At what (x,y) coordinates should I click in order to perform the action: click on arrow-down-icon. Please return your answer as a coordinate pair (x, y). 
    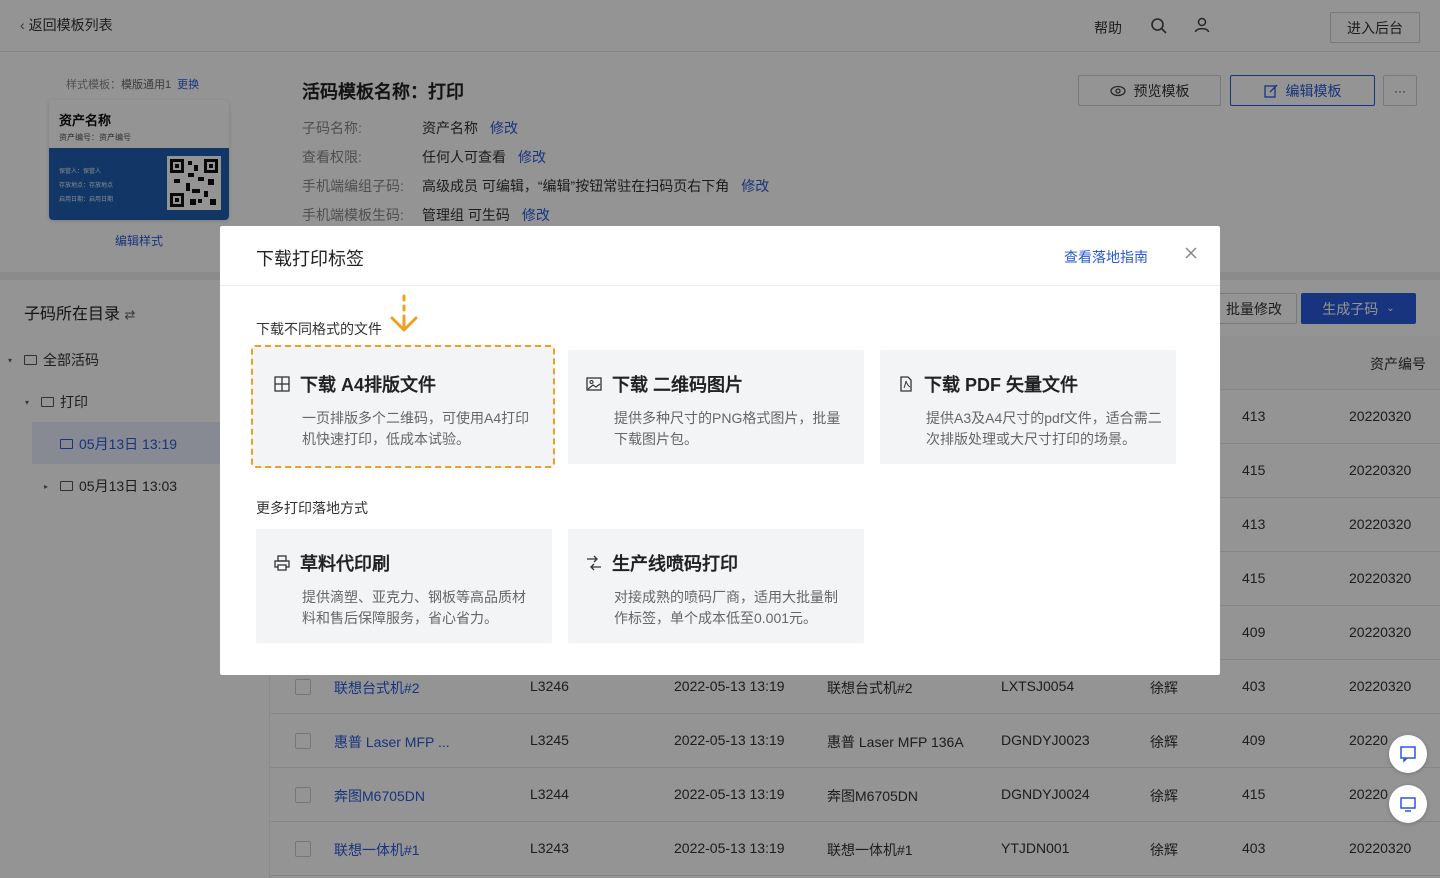
    Looking at the image, I should click on (404, 313).